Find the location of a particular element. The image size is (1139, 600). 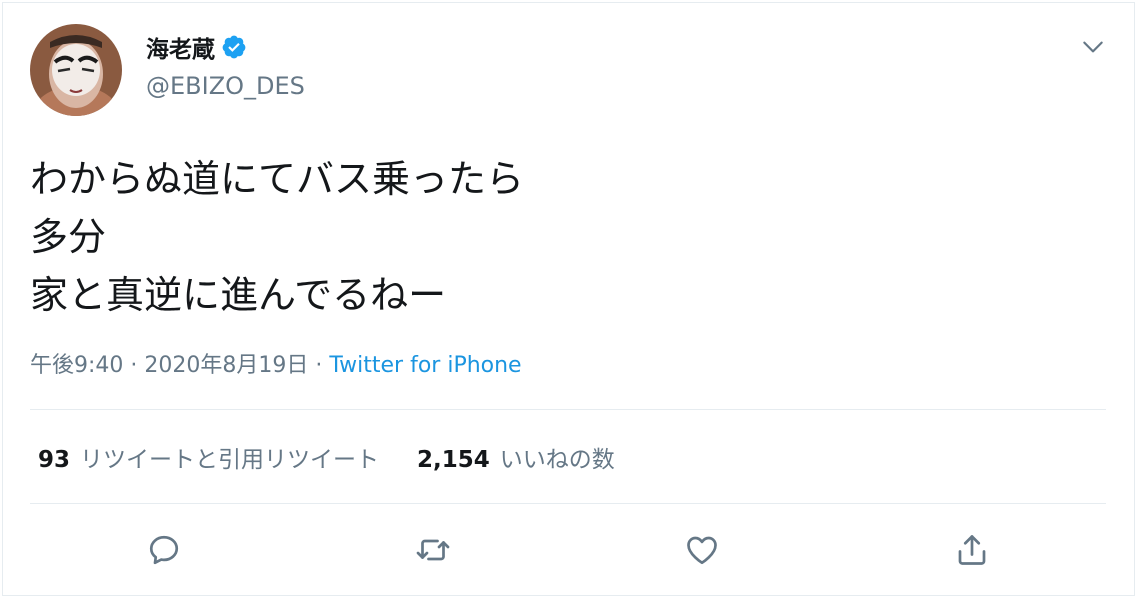

likes-stat: 2,154 いいねの数 is located at coordinates (516, 457).